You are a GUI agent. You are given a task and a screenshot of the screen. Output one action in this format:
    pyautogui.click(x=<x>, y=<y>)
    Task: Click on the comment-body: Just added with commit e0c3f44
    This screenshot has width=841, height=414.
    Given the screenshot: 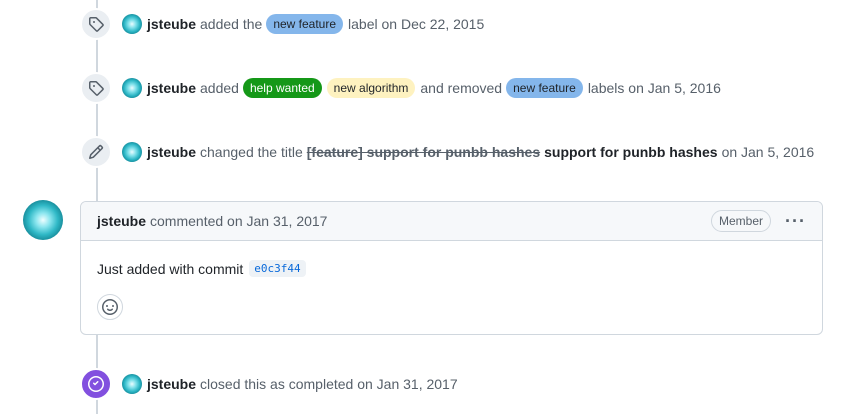 What is the action you would take?
    pyautogui.click(x=201, y=268)
    